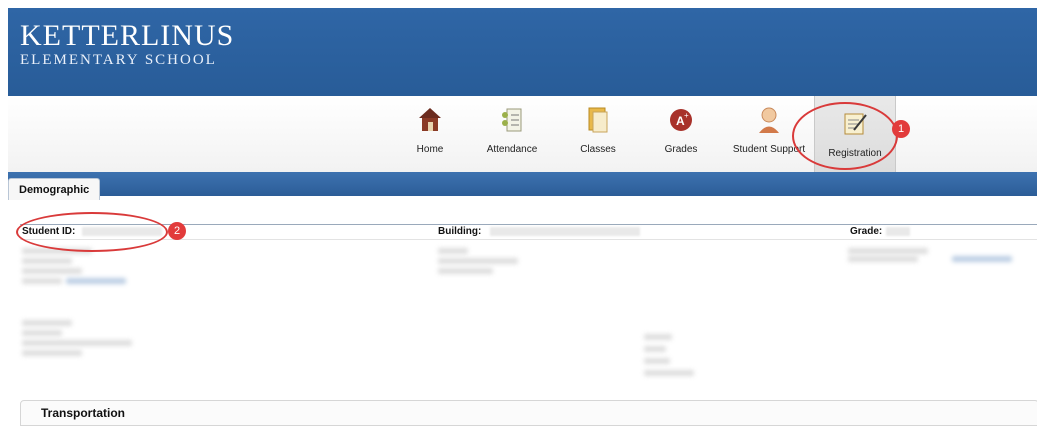 This screenshot has height=426, width=1037. What do you see at coordinates (118, 60) in the screenshot?
I see `school-subtitle: ELEMENTARY SCHOOL` at bounding box center [118, 60].